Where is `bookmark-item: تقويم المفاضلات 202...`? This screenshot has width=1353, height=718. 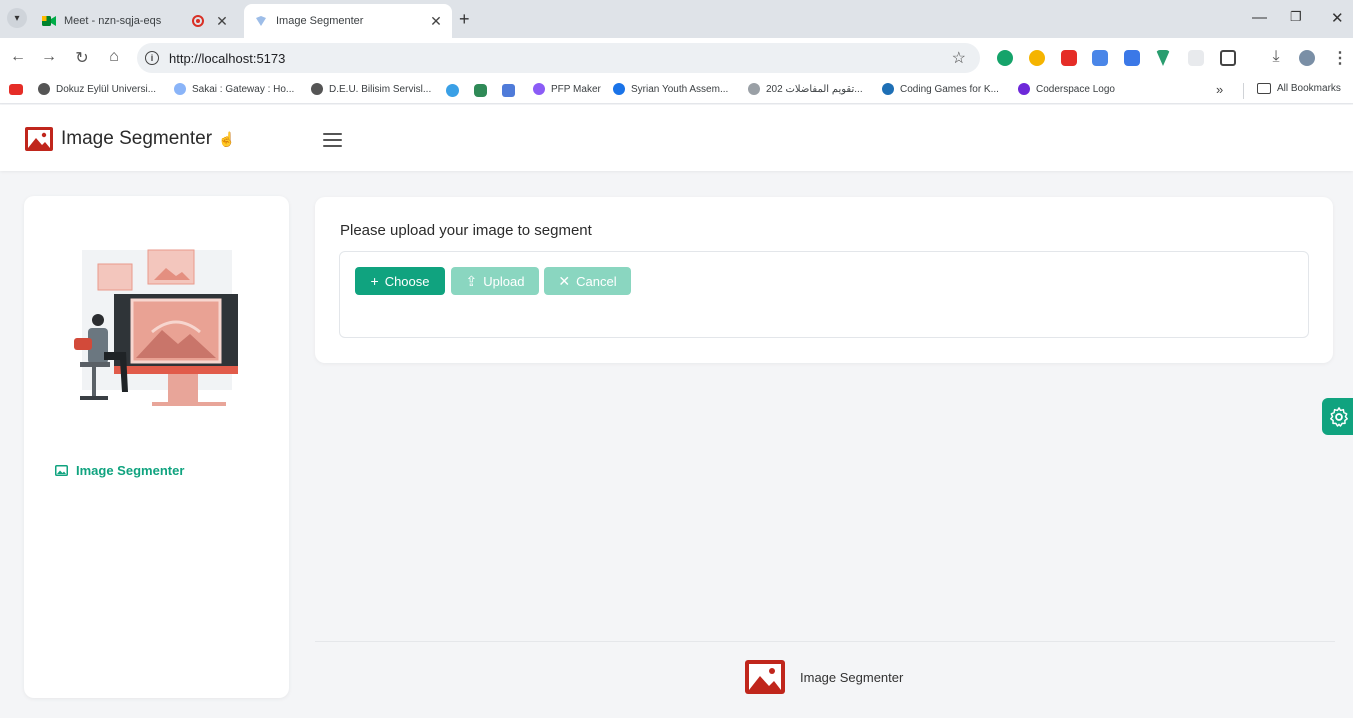 bookmark-item: تقويم المفاضلات 202... is located at coordinates (805, 89).